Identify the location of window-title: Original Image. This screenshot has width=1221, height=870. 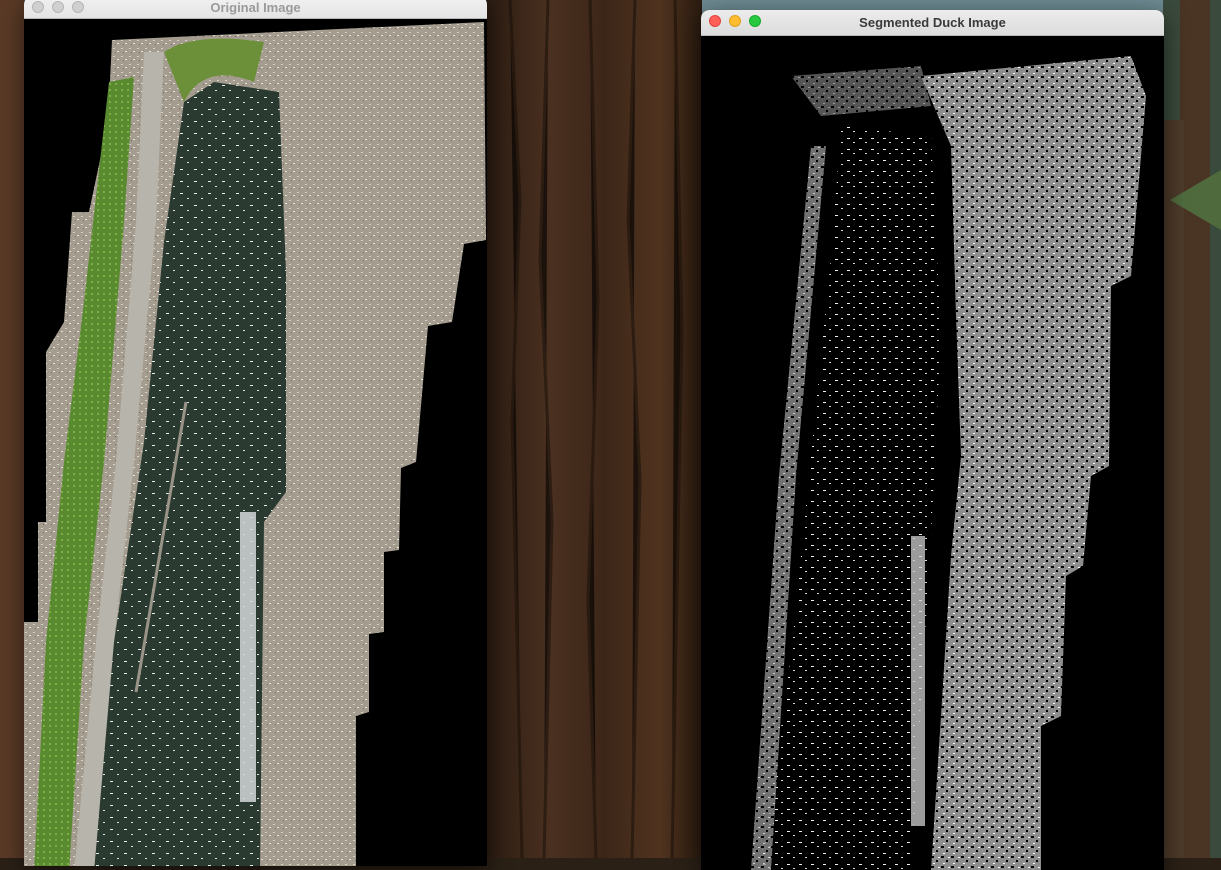
(255, 7).